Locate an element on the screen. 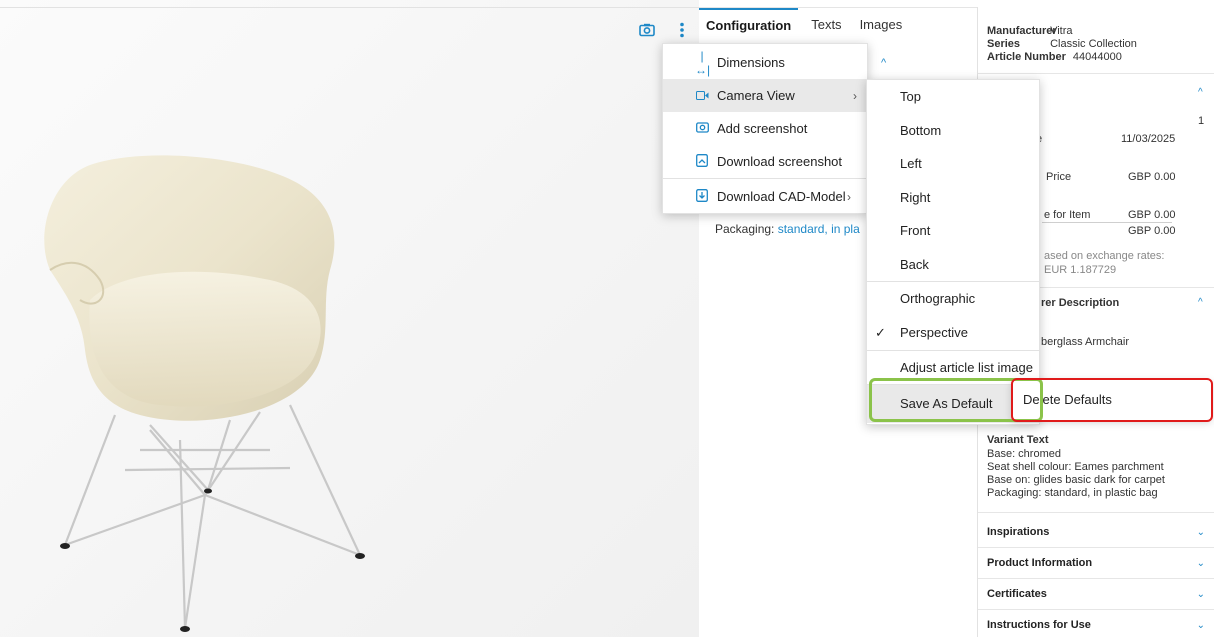  item-price-value: GBP 0.00 is located at coordinates (1152, 215).